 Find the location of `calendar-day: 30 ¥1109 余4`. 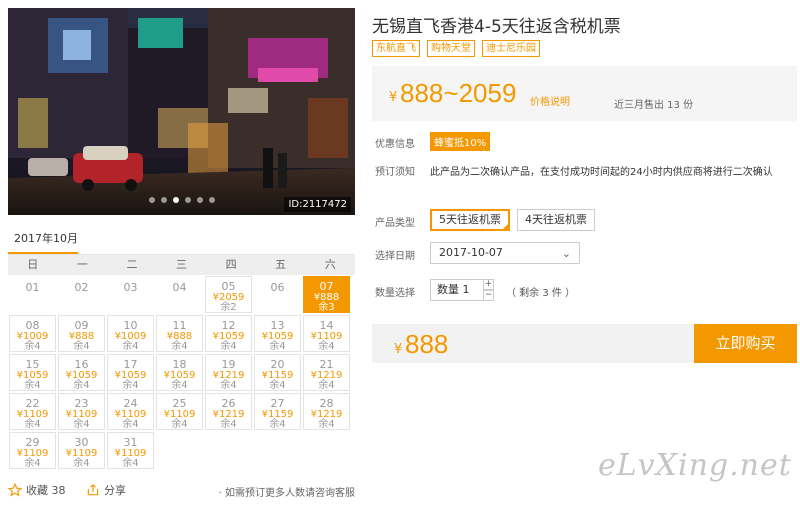

calendar-day: 30 ¥1109 余4 is located at coordinates (81, 450).